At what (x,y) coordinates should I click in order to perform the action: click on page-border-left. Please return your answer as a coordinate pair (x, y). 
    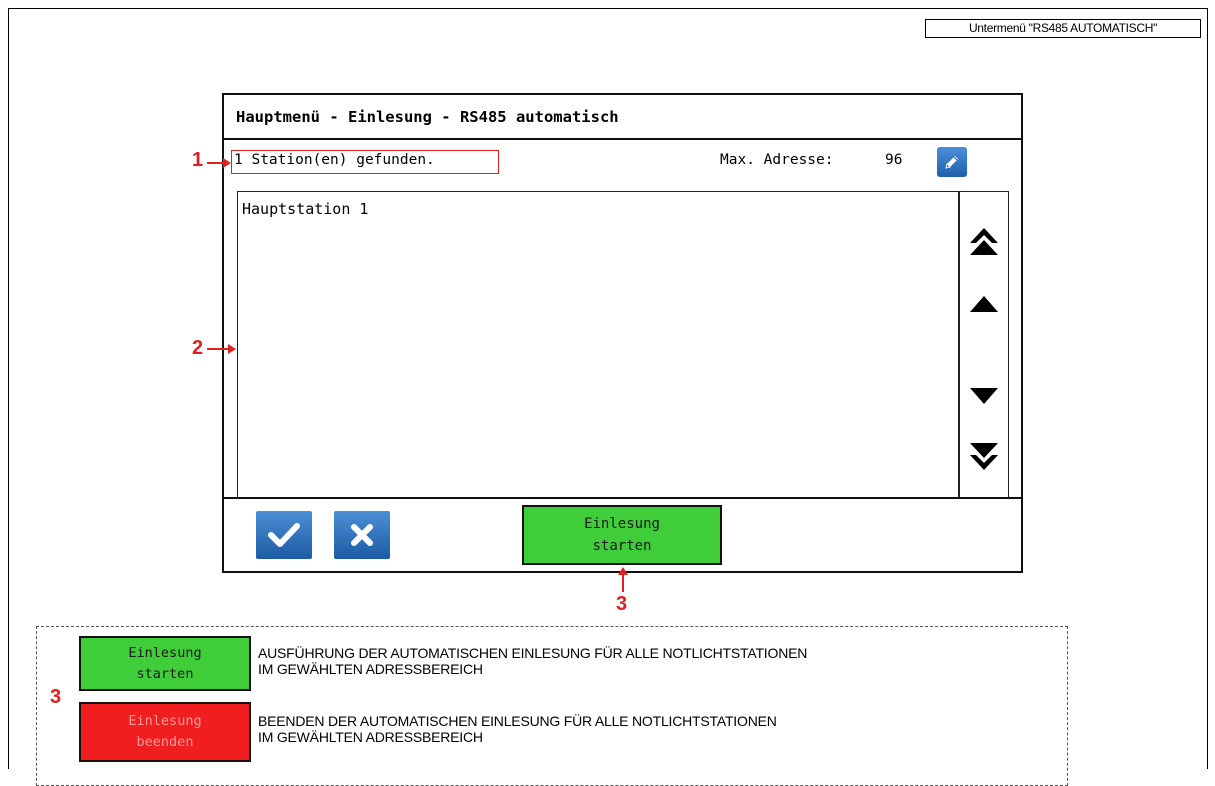
    Looking at the image, I should click on (8, 388).